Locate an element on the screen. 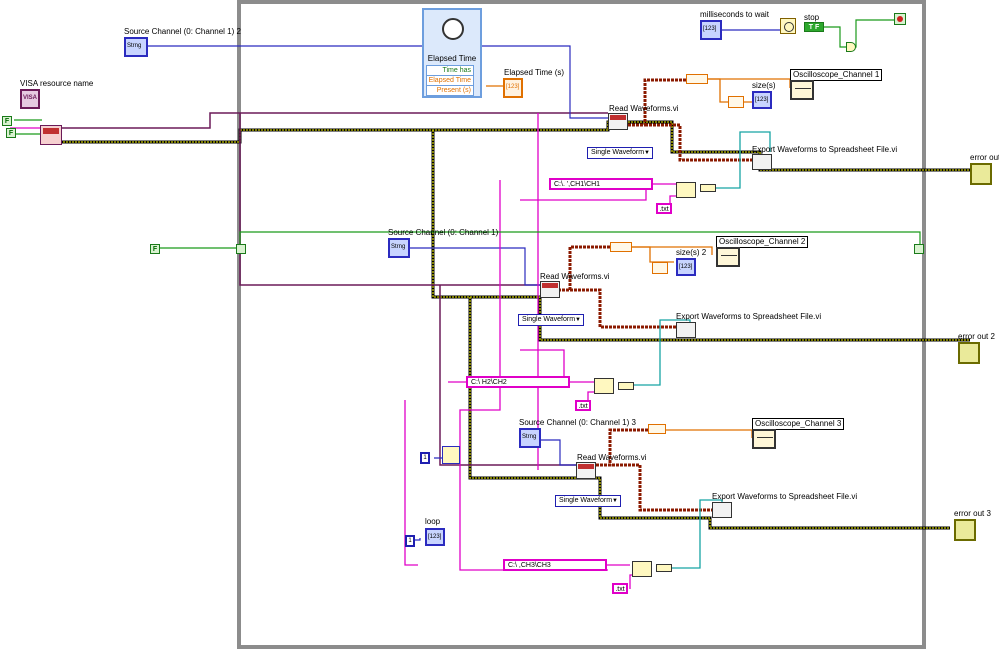  export-3-label: Export Waveforms to Spreadsheet File.vi is located at coordinates (785, 496).